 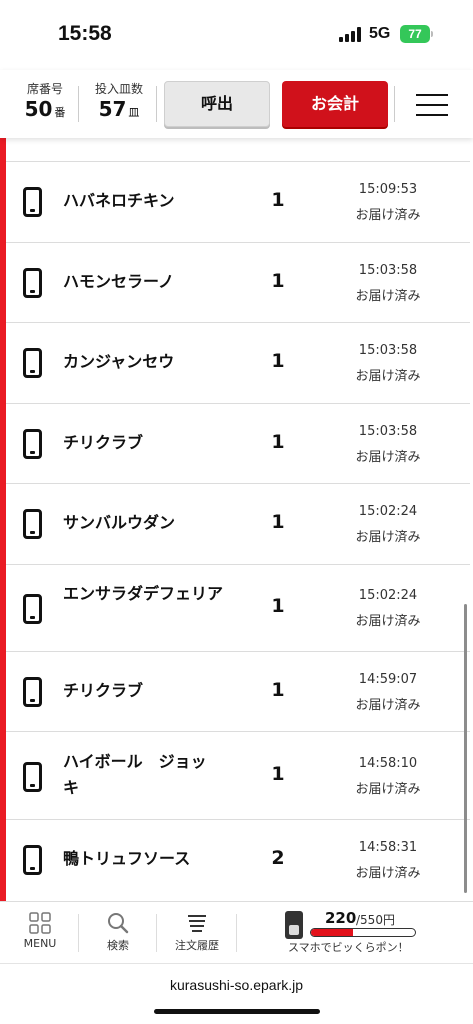 What do you see at coordinates (432, 34) in the screenshot?
I see `battery-tip` at bounding box center [432, 34].